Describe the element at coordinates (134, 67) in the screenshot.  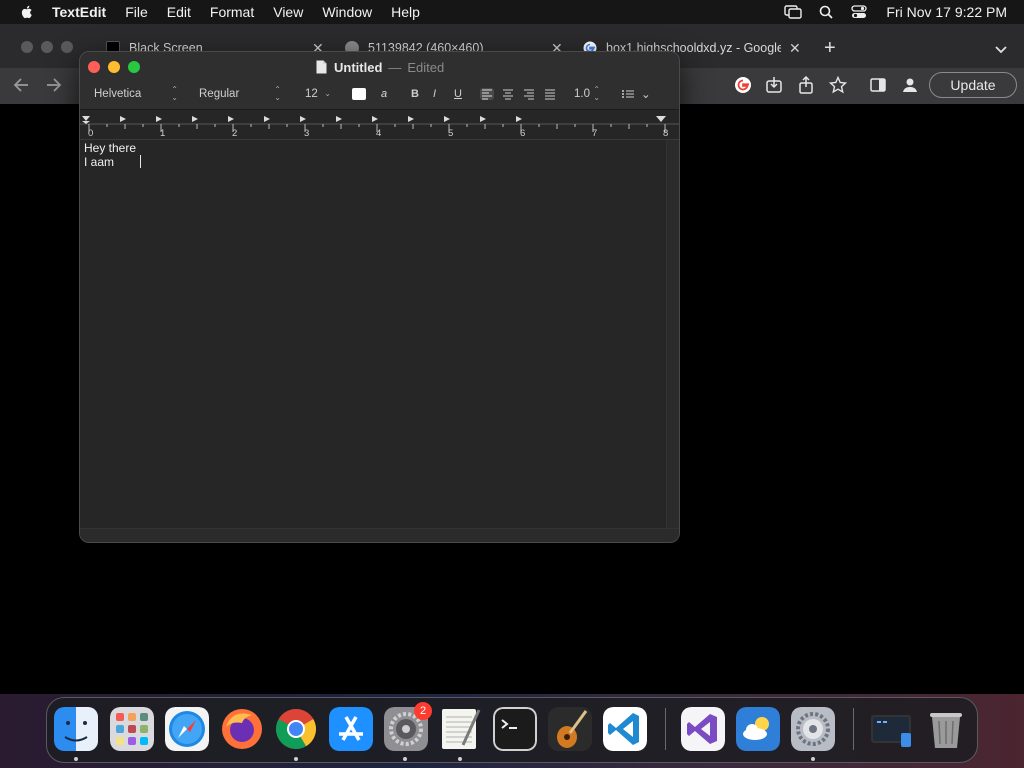
I see `zoom-button` at that location.